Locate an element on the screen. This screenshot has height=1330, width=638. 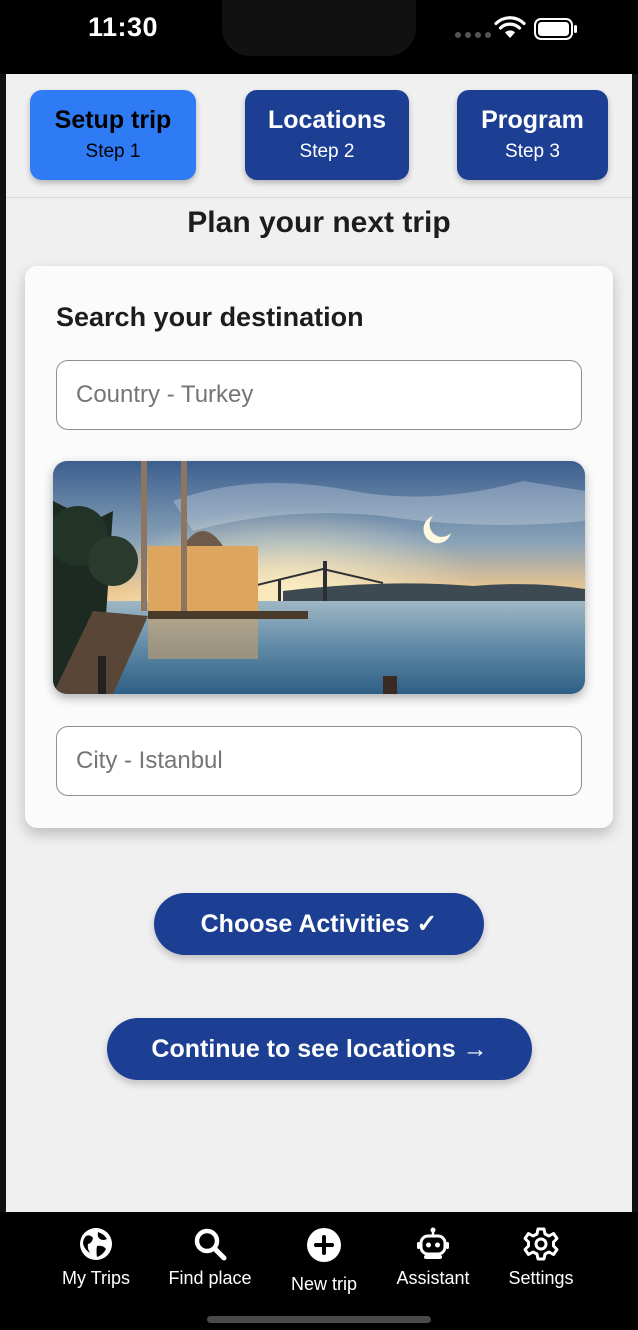
search-icon is located at coordinates (210, 1244).